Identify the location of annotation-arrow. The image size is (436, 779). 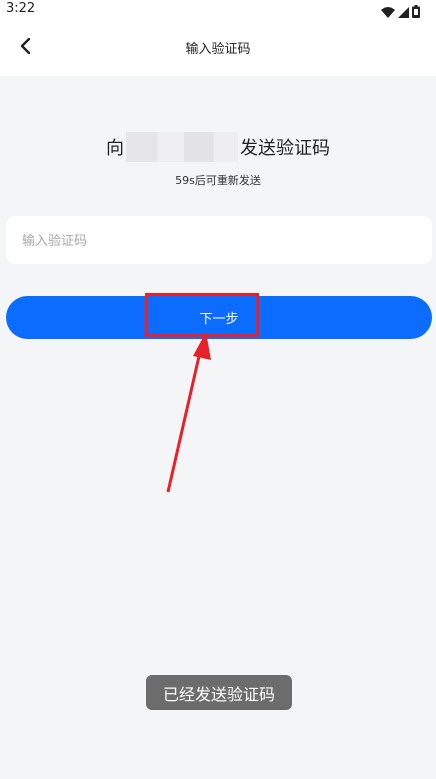
(188, 412).